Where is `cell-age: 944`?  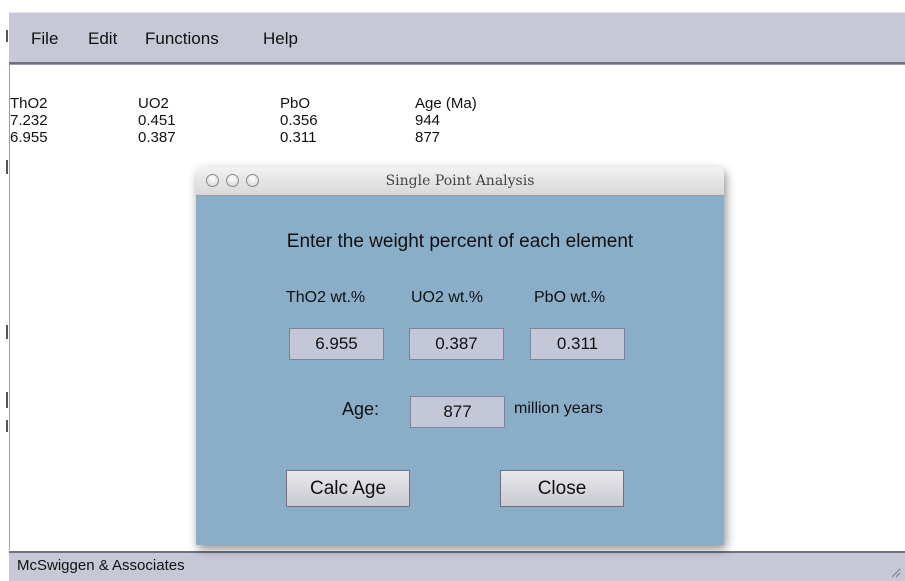
cell-age: 944 is located at coordinates (428, 120).